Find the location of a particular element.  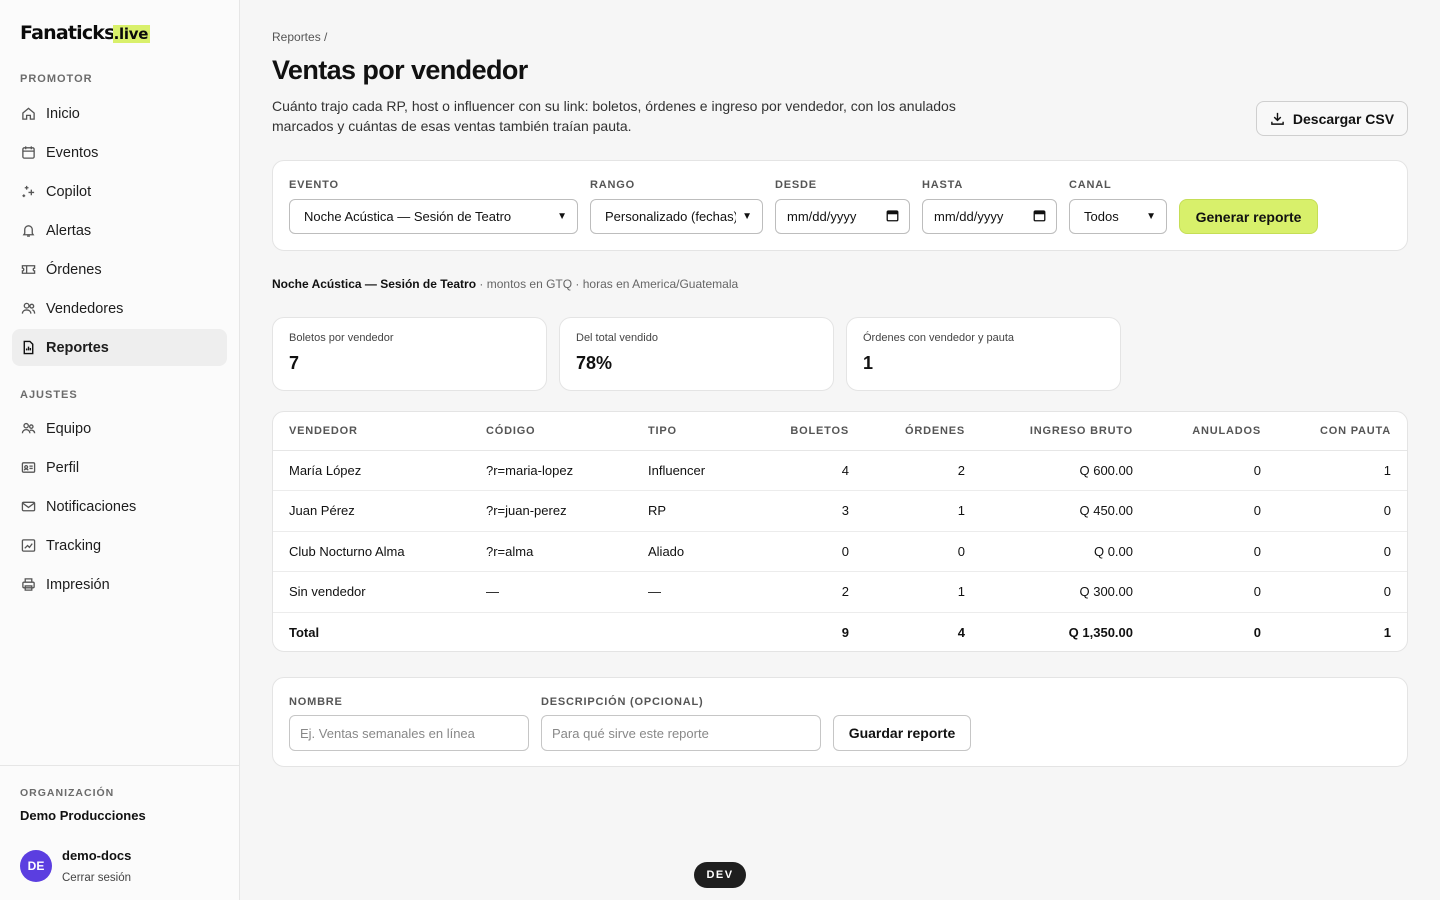

hasta-date-input: mm/dd/yyyy is located at coordinates (989, 216).